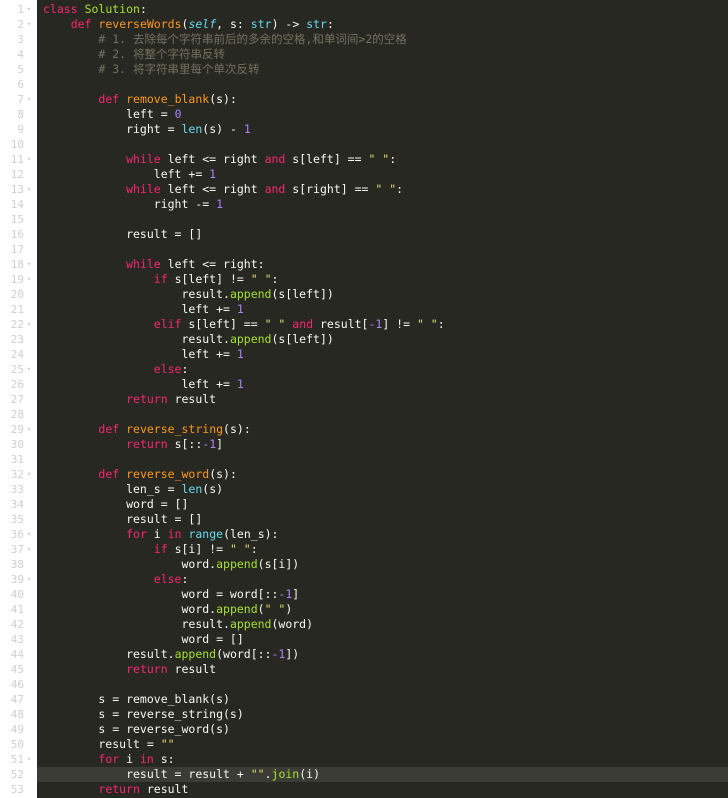 The height and width of the screenshot is (798, 728). Describe the element at coordinates (382, 264) in the screenshot. I see `code-line: while left <= right:` at that location.